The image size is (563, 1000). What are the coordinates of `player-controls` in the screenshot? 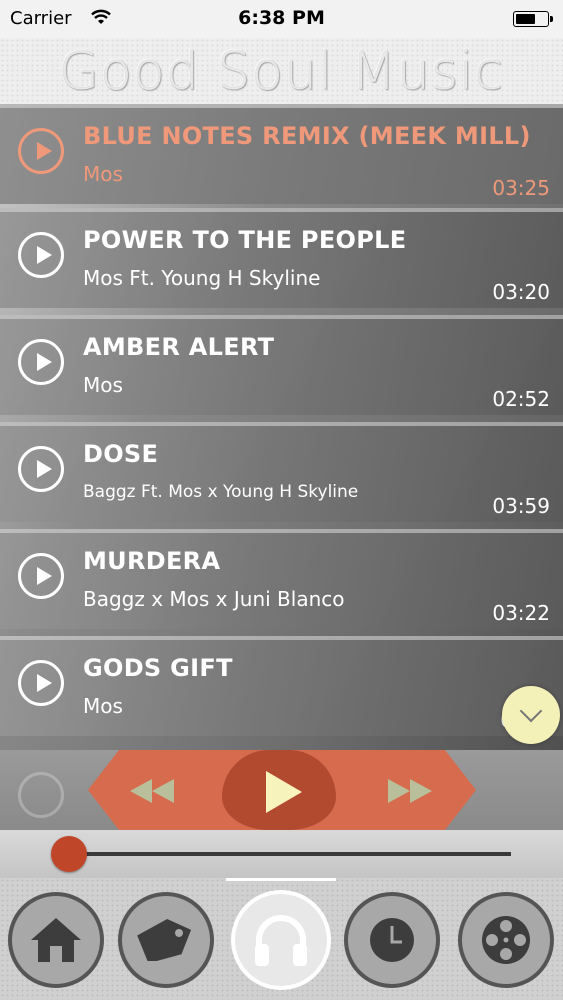 It's located at (281, 790).